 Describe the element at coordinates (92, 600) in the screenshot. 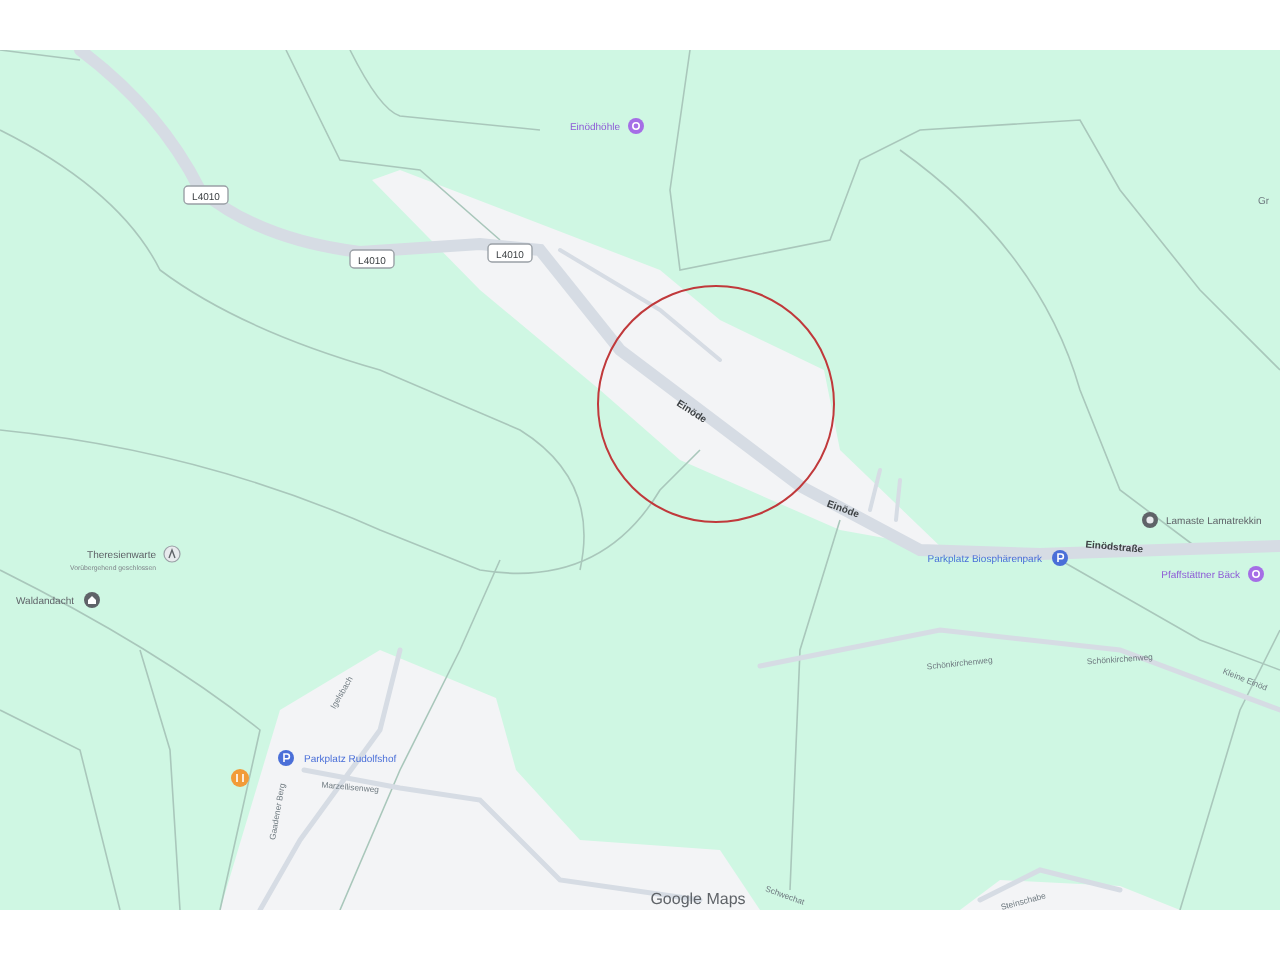

I see `house-icon` at that location.